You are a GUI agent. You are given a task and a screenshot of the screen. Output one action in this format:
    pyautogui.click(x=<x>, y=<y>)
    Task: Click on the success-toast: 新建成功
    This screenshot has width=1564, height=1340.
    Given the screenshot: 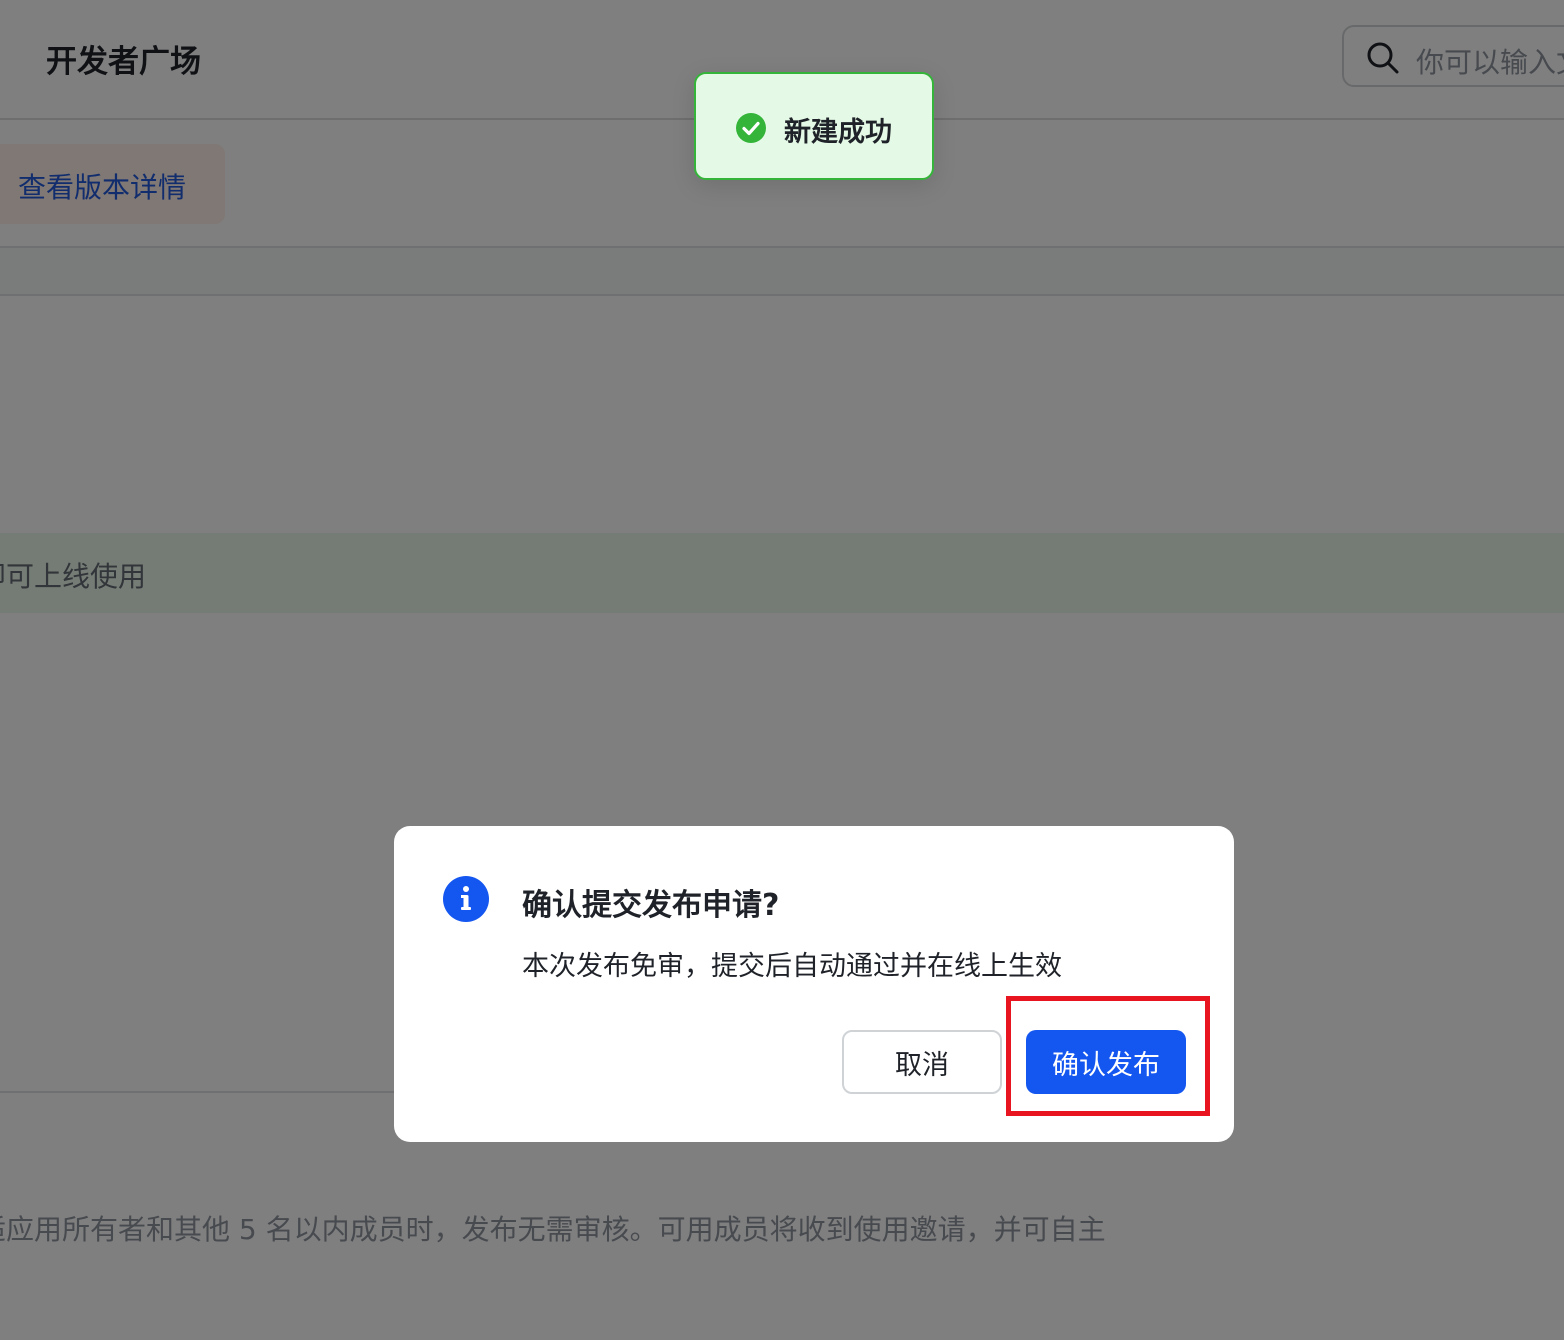 What is the action you would take?
    pyautogui.click(x=814, y=126)
    